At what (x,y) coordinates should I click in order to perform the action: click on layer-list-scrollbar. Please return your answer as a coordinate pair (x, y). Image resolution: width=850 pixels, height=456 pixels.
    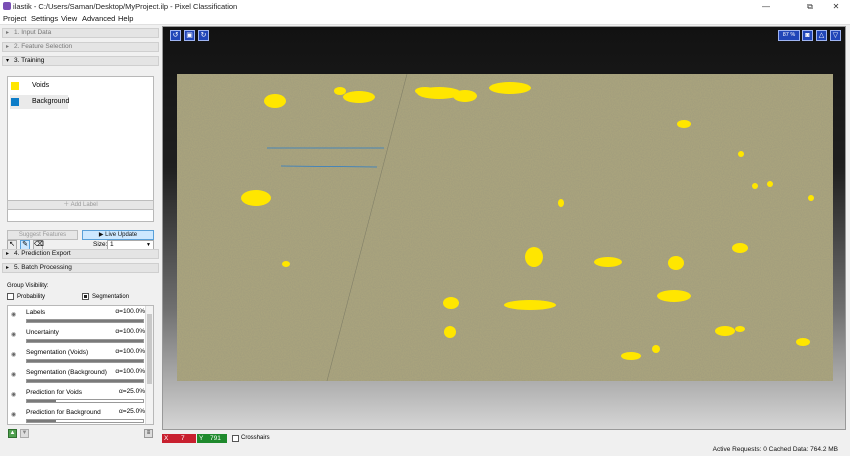
    Looking at the image, I should click on (149, 365).